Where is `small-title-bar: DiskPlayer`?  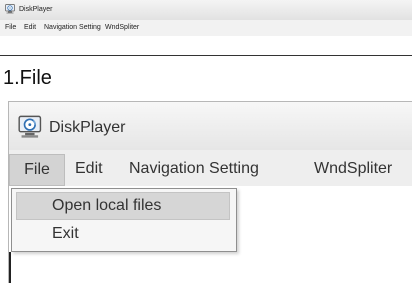 small-title-bar: DiskPlayer is located at coordinates (206, 10).